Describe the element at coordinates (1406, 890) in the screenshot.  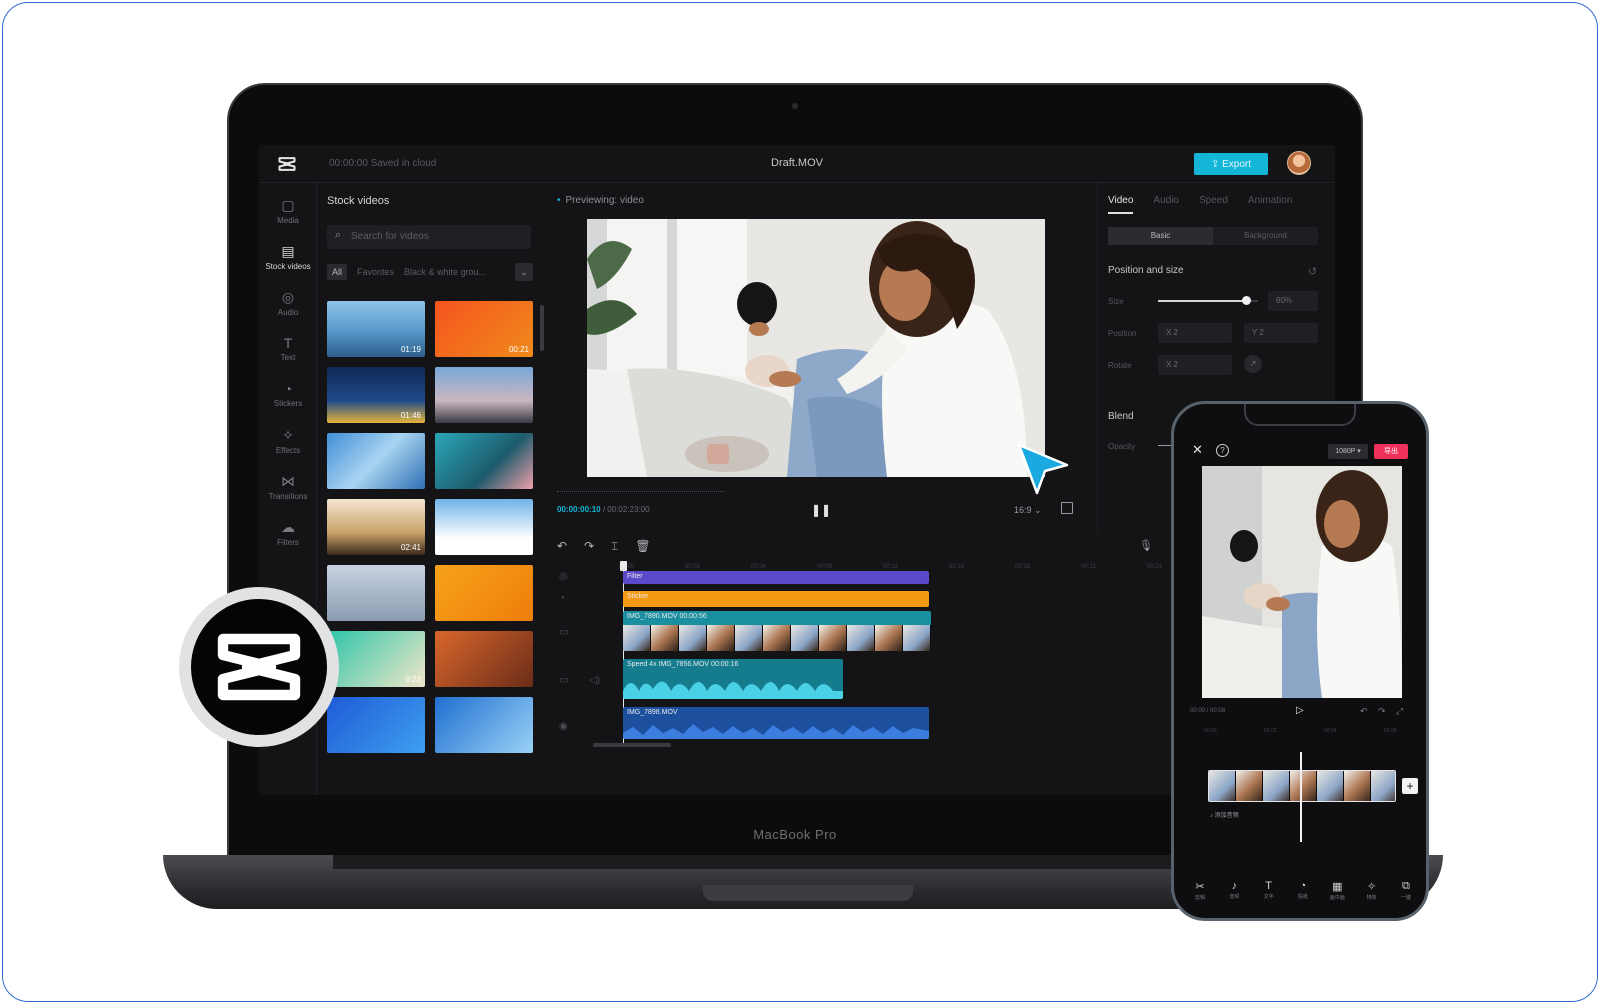
I see `phone-tool-6: ⧉ 一键` at that location.